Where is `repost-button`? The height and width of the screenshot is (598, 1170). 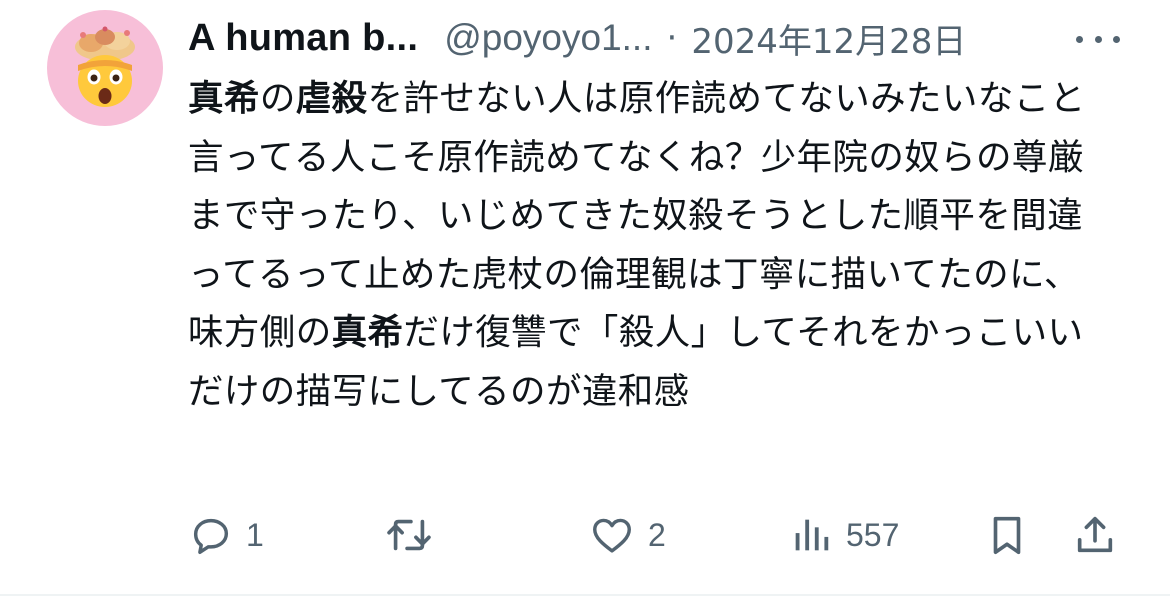 repost-button is located at coordinates (415, 535).